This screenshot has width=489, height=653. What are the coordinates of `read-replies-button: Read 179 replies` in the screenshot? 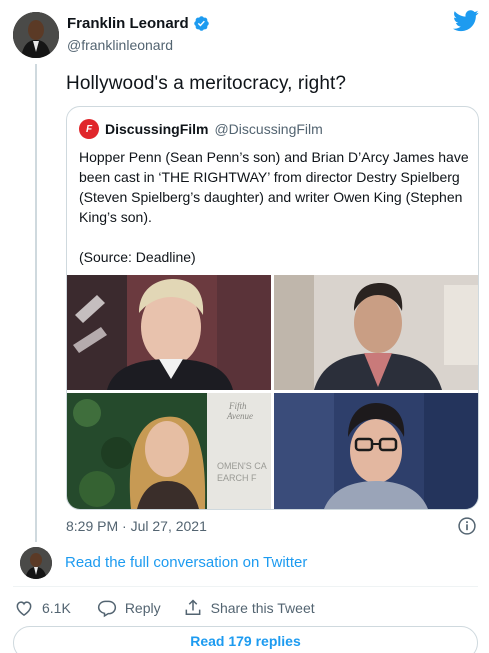 It's located at (245, 639).